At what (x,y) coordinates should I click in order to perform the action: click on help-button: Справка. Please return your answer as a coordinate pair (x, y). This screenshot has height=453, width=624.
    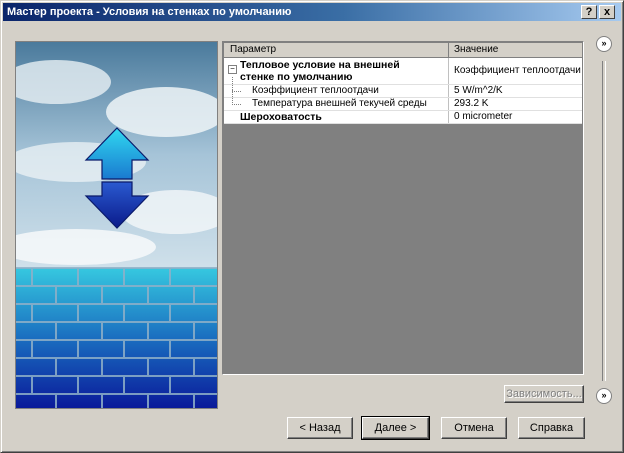
    Looking at the image, I should click on (551, 428).